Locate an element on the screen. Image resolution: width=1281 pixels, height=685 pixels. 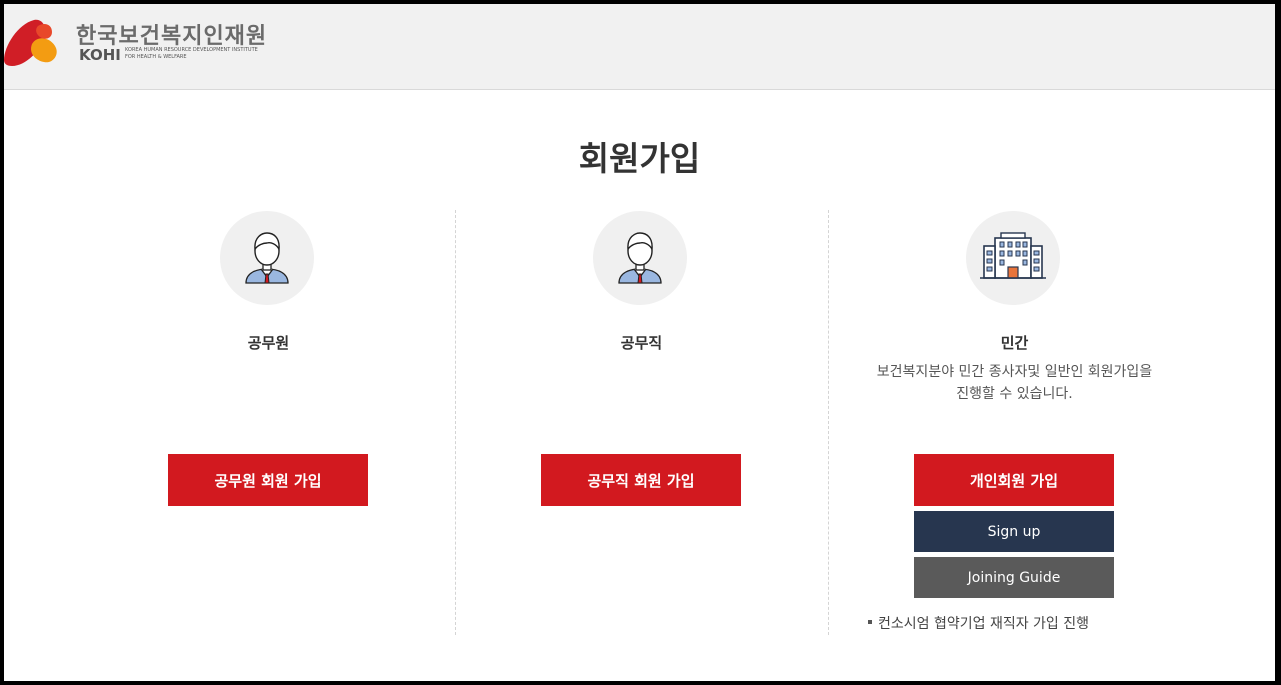
logo-subtitle-line2: FOR HEALTH & WELFARE is located at coordinates (156, 57).